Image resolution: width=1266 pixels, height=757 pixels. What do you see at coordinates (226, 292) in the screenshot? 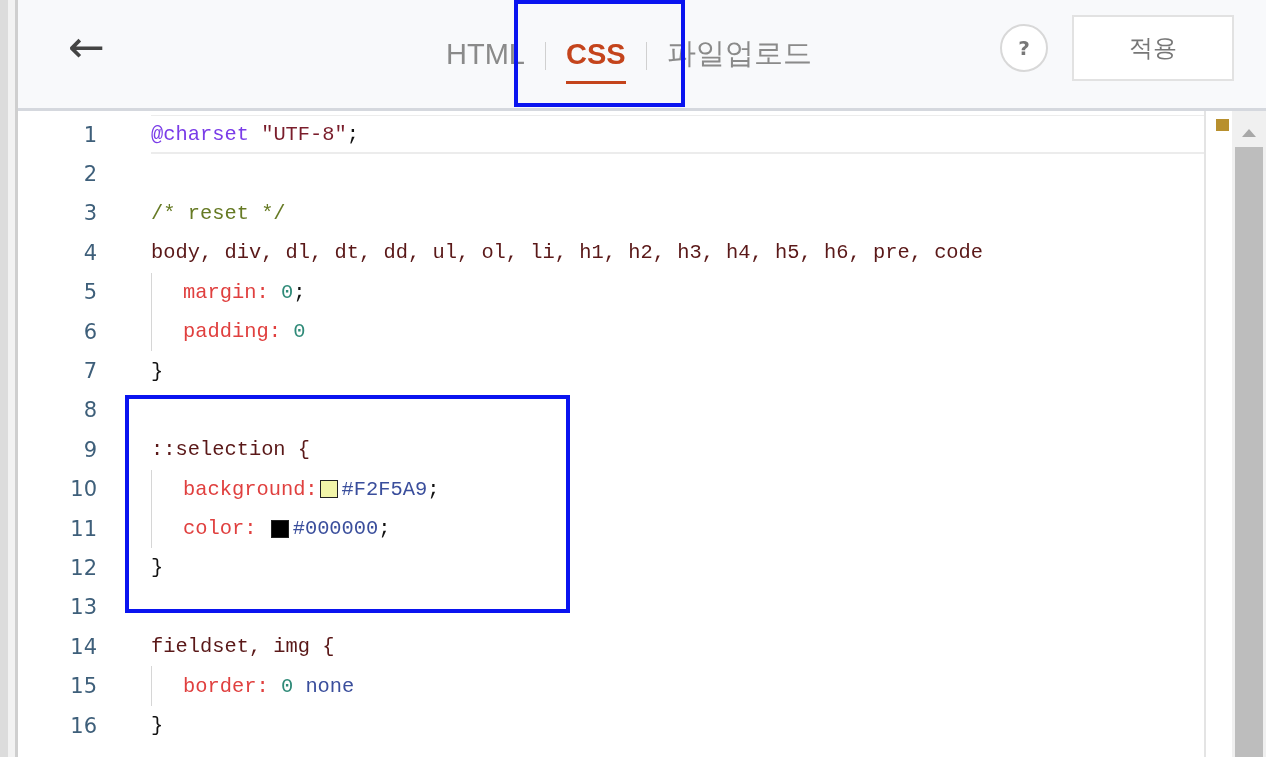
I see `code-token: margin:` at bounding box center [226, 292].